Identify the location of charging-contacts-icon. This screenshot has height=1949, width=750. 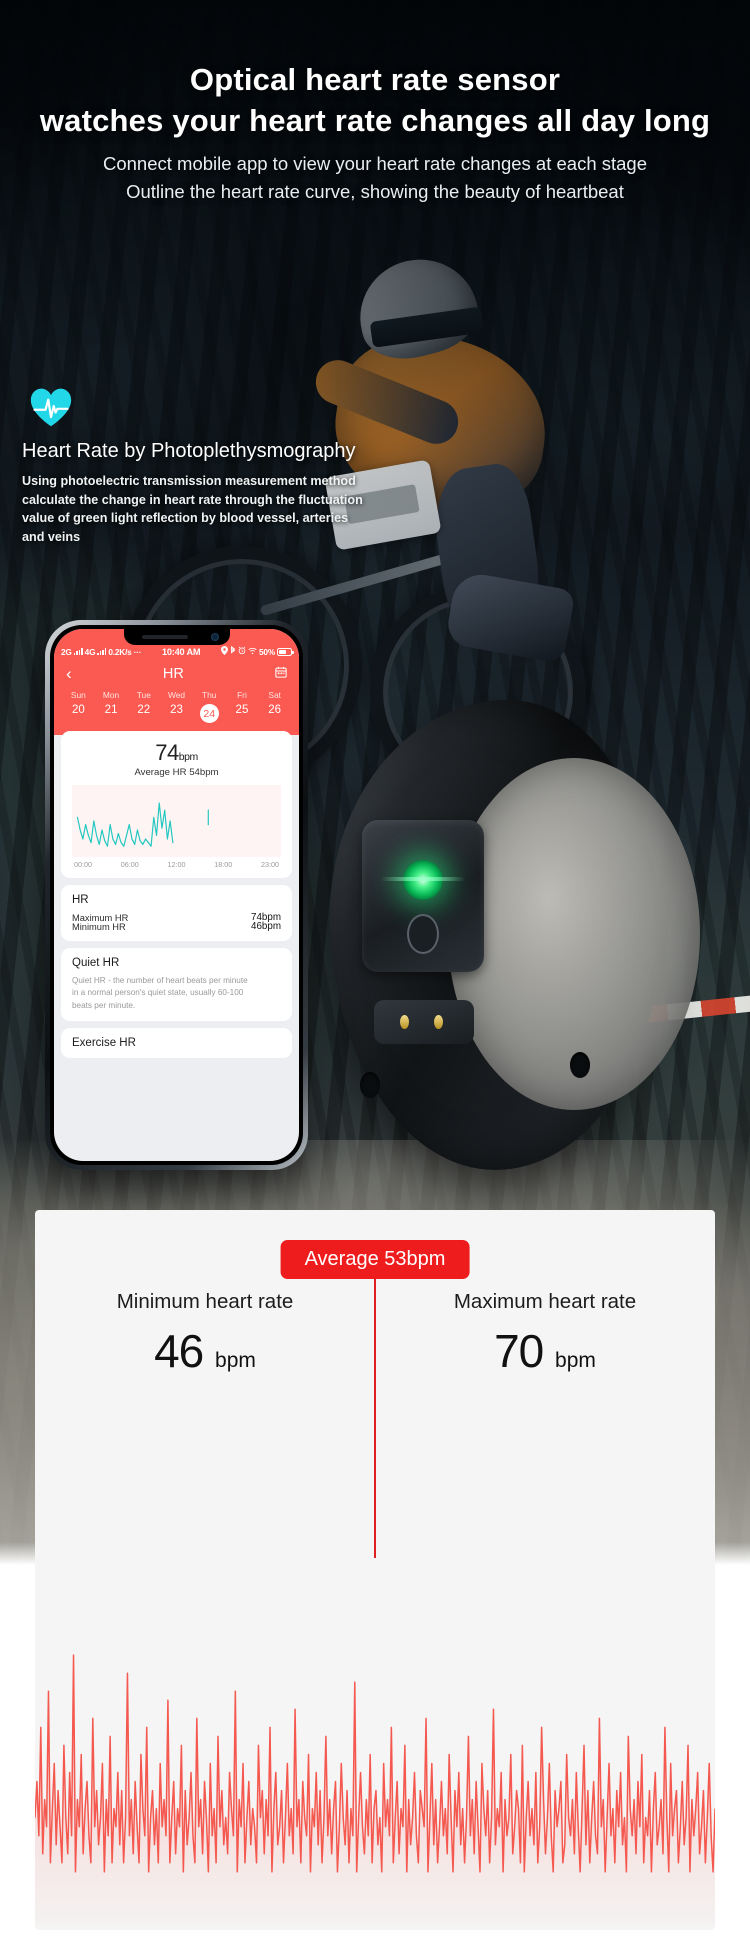
(424, 1022).